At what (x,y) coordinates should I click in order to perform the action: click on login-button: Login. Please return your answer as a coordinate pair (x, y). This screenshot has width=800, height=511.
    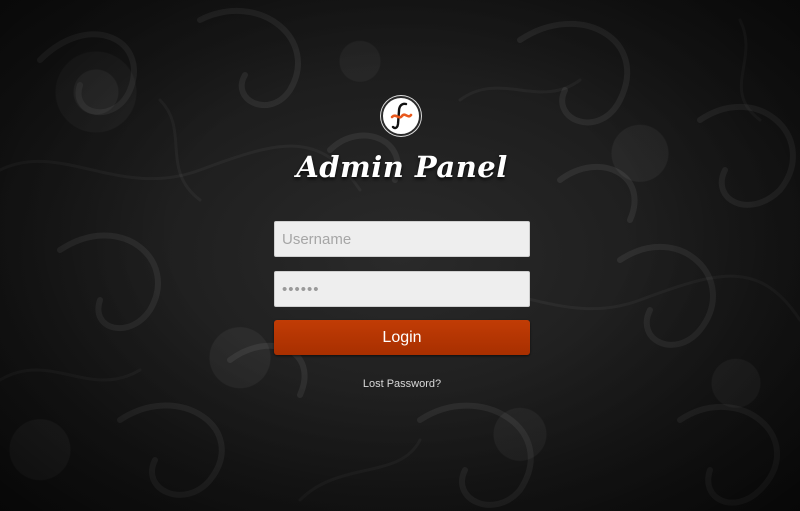
    Looking at the image, I should click on (402, 337).